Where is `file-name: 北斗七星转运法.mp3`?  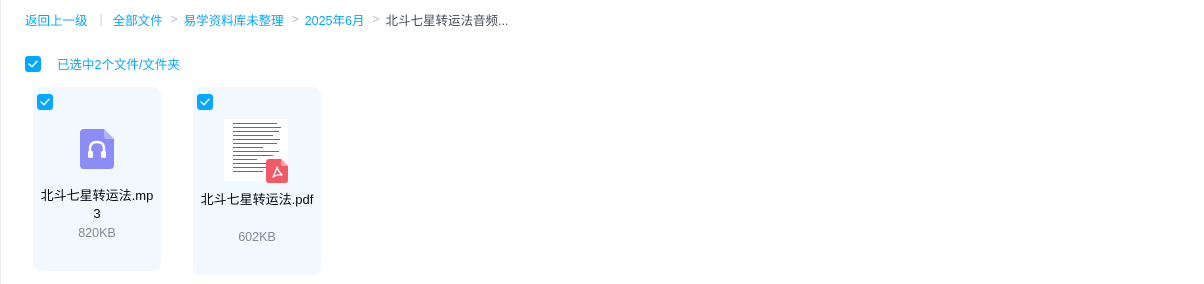 file-name: 北斗七星转运法.mp3 is located at coordinates (97, 205).